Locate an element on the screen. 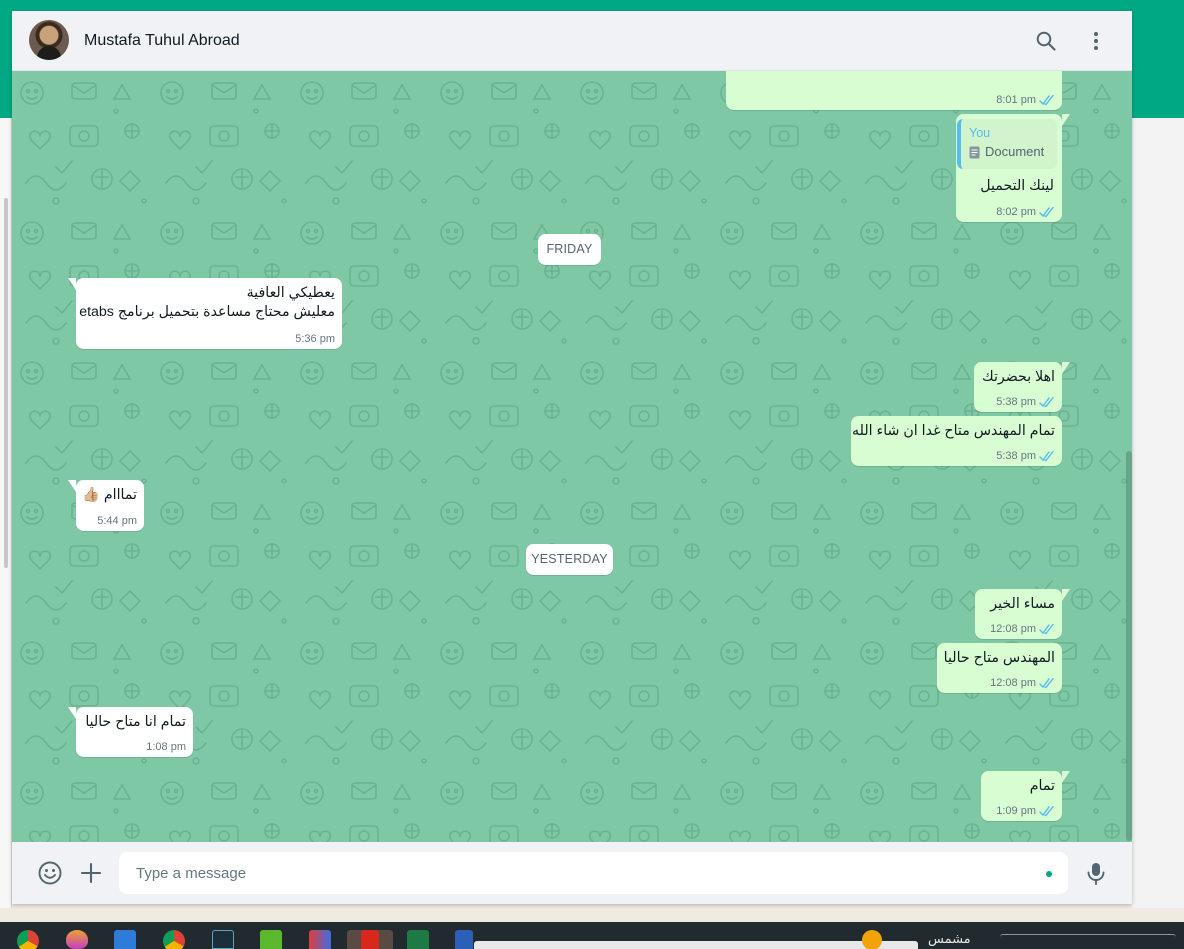 The height and width of the screenshot is (949, 1184). message-meta: 5:44 pm is located at coordinates (117, 521).